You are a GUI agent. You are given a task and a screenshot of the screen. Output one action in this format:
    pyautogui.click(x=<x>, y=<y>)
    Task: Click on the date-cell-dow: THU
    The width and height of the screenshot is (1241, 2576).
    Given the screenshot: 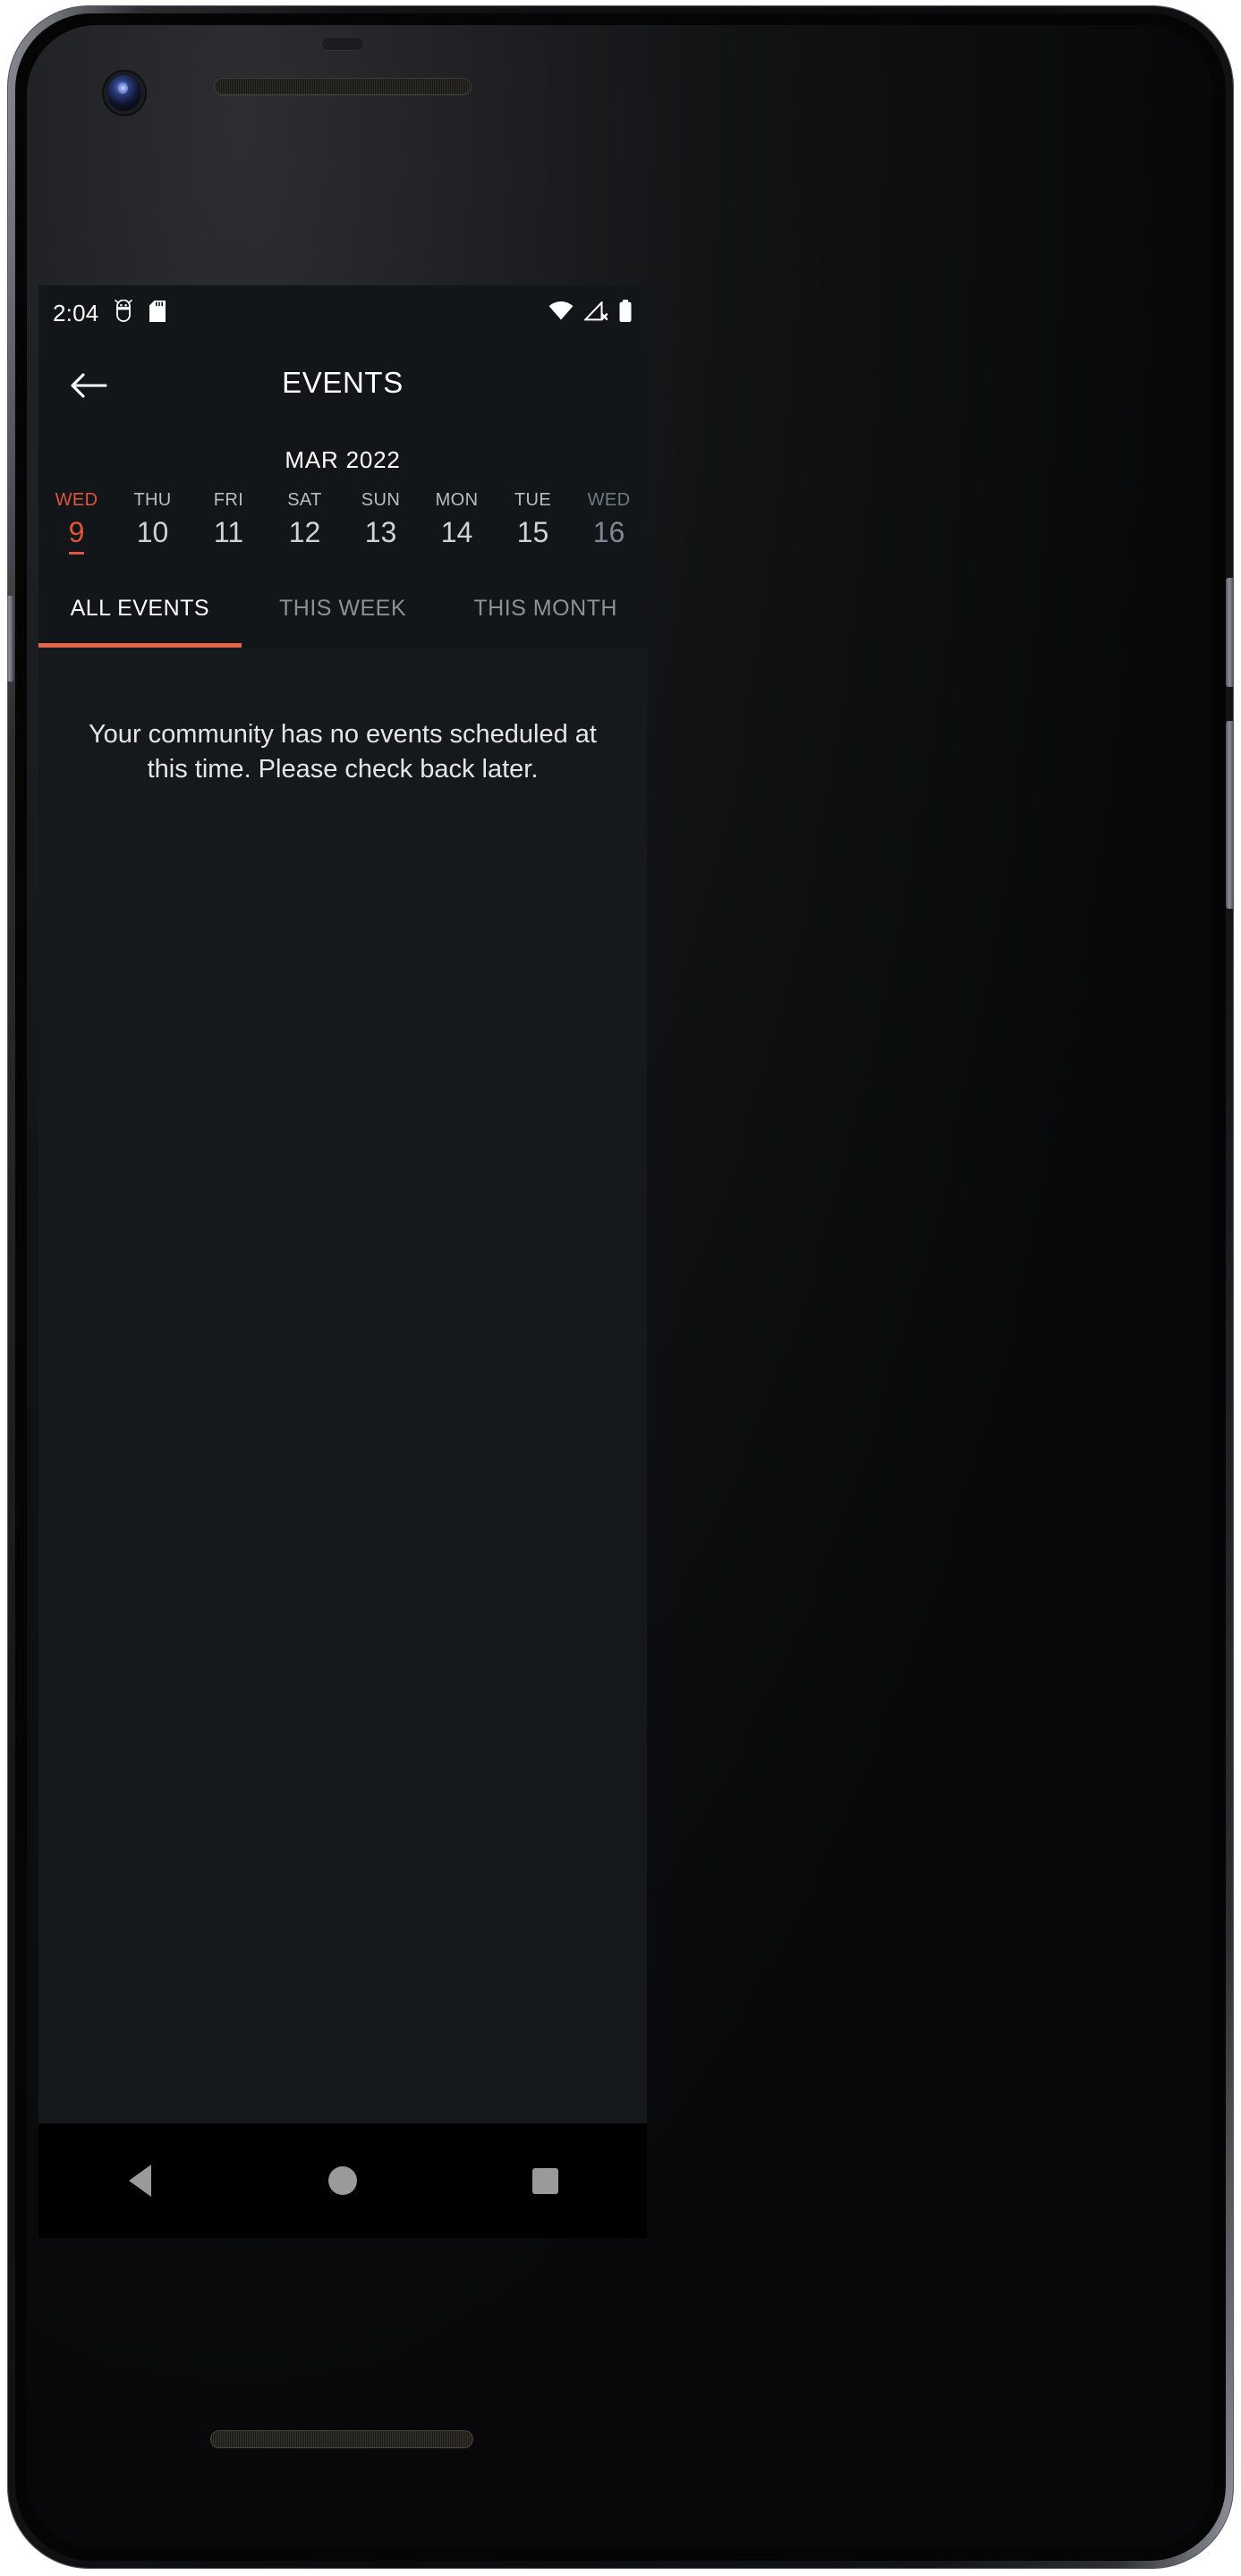 What is the action you would take?
    pyautogui.click(x=152, y=500)
    